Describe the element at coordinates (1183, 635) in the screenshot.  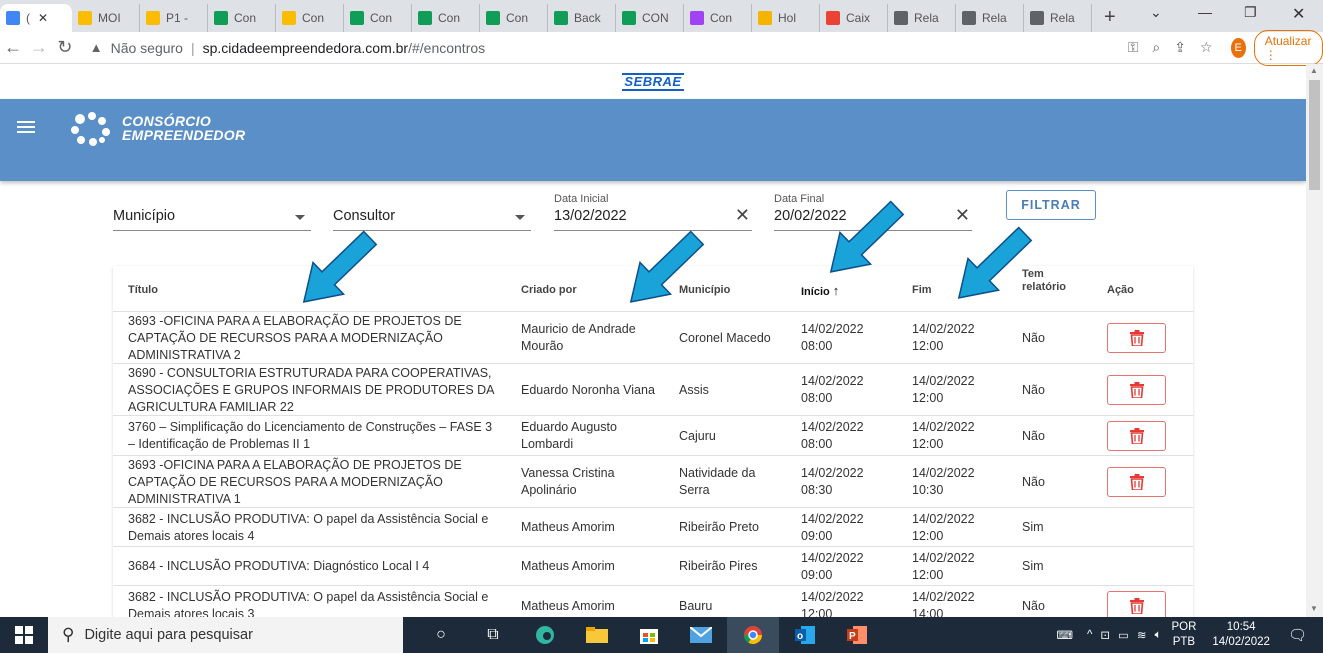
I see `language-indicator: POR PTB` at that location.